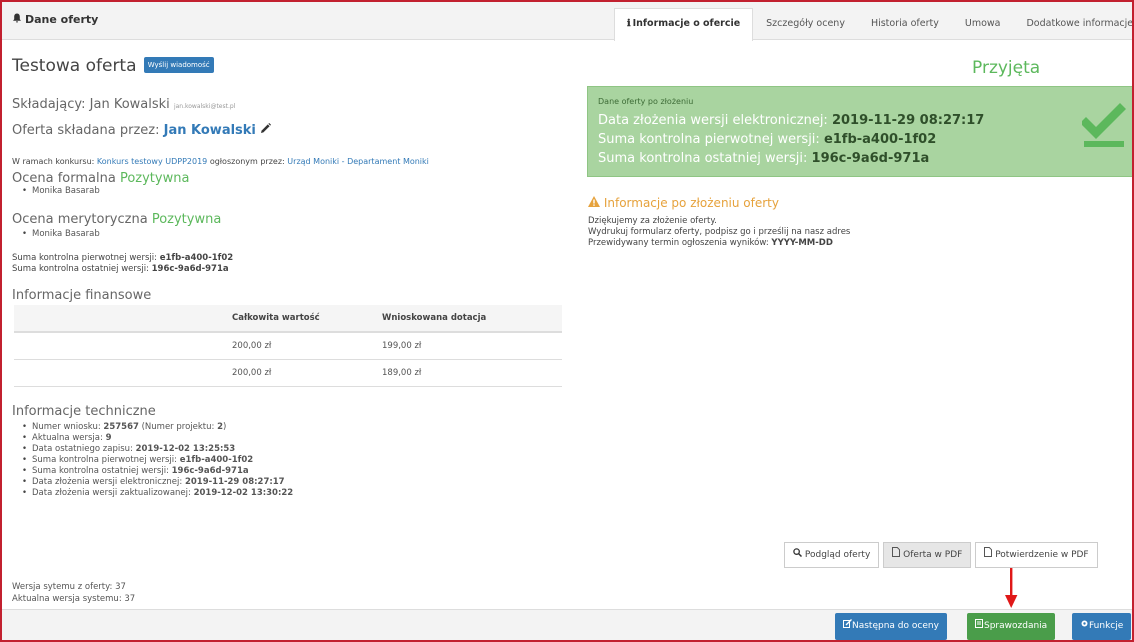 This screenshot has height=642, width=1134. Describe the element at coordinates (266, 130) in the screenshot. I see `pencil-icon` at that location.